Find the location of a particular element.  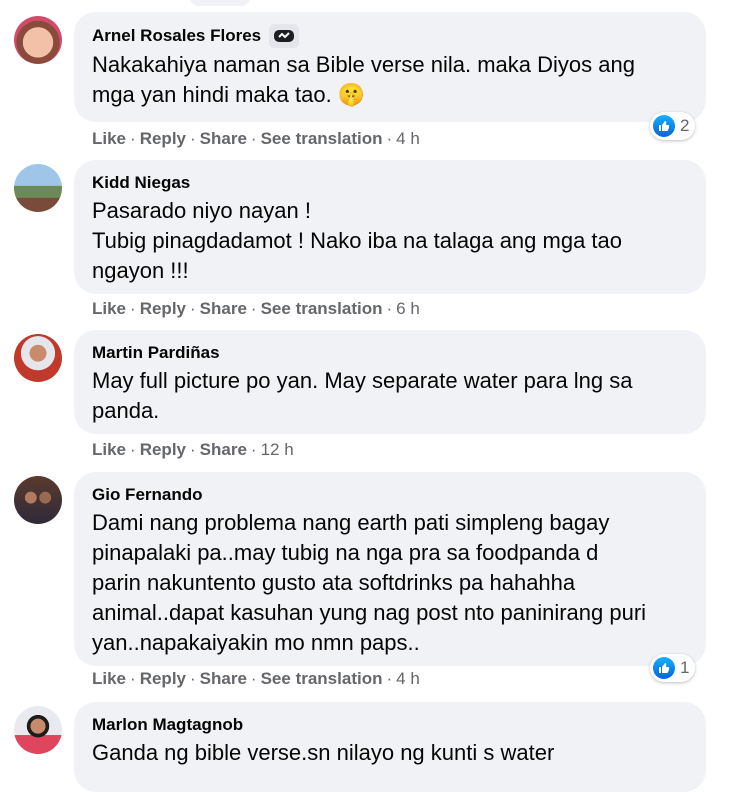

comment-author: Arnel Rosales Flores is located at coordinates (176, 36).